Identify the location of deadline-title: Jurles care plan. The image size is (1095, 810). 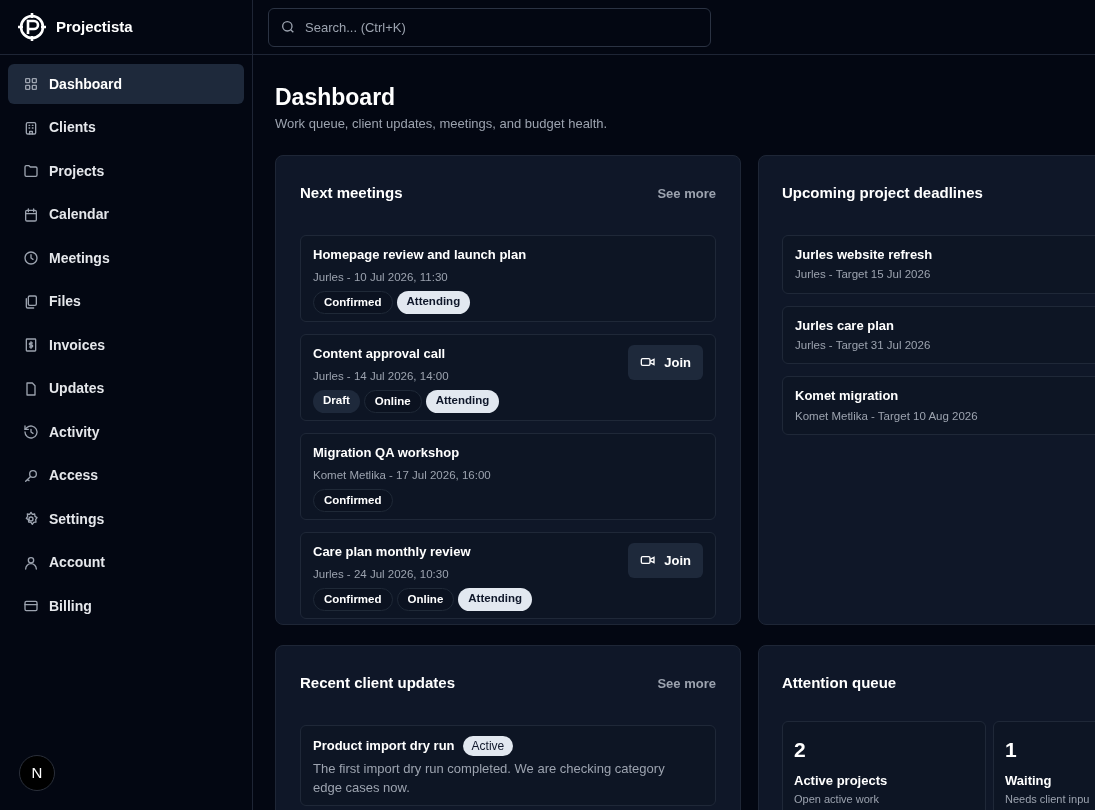
(845, 325).